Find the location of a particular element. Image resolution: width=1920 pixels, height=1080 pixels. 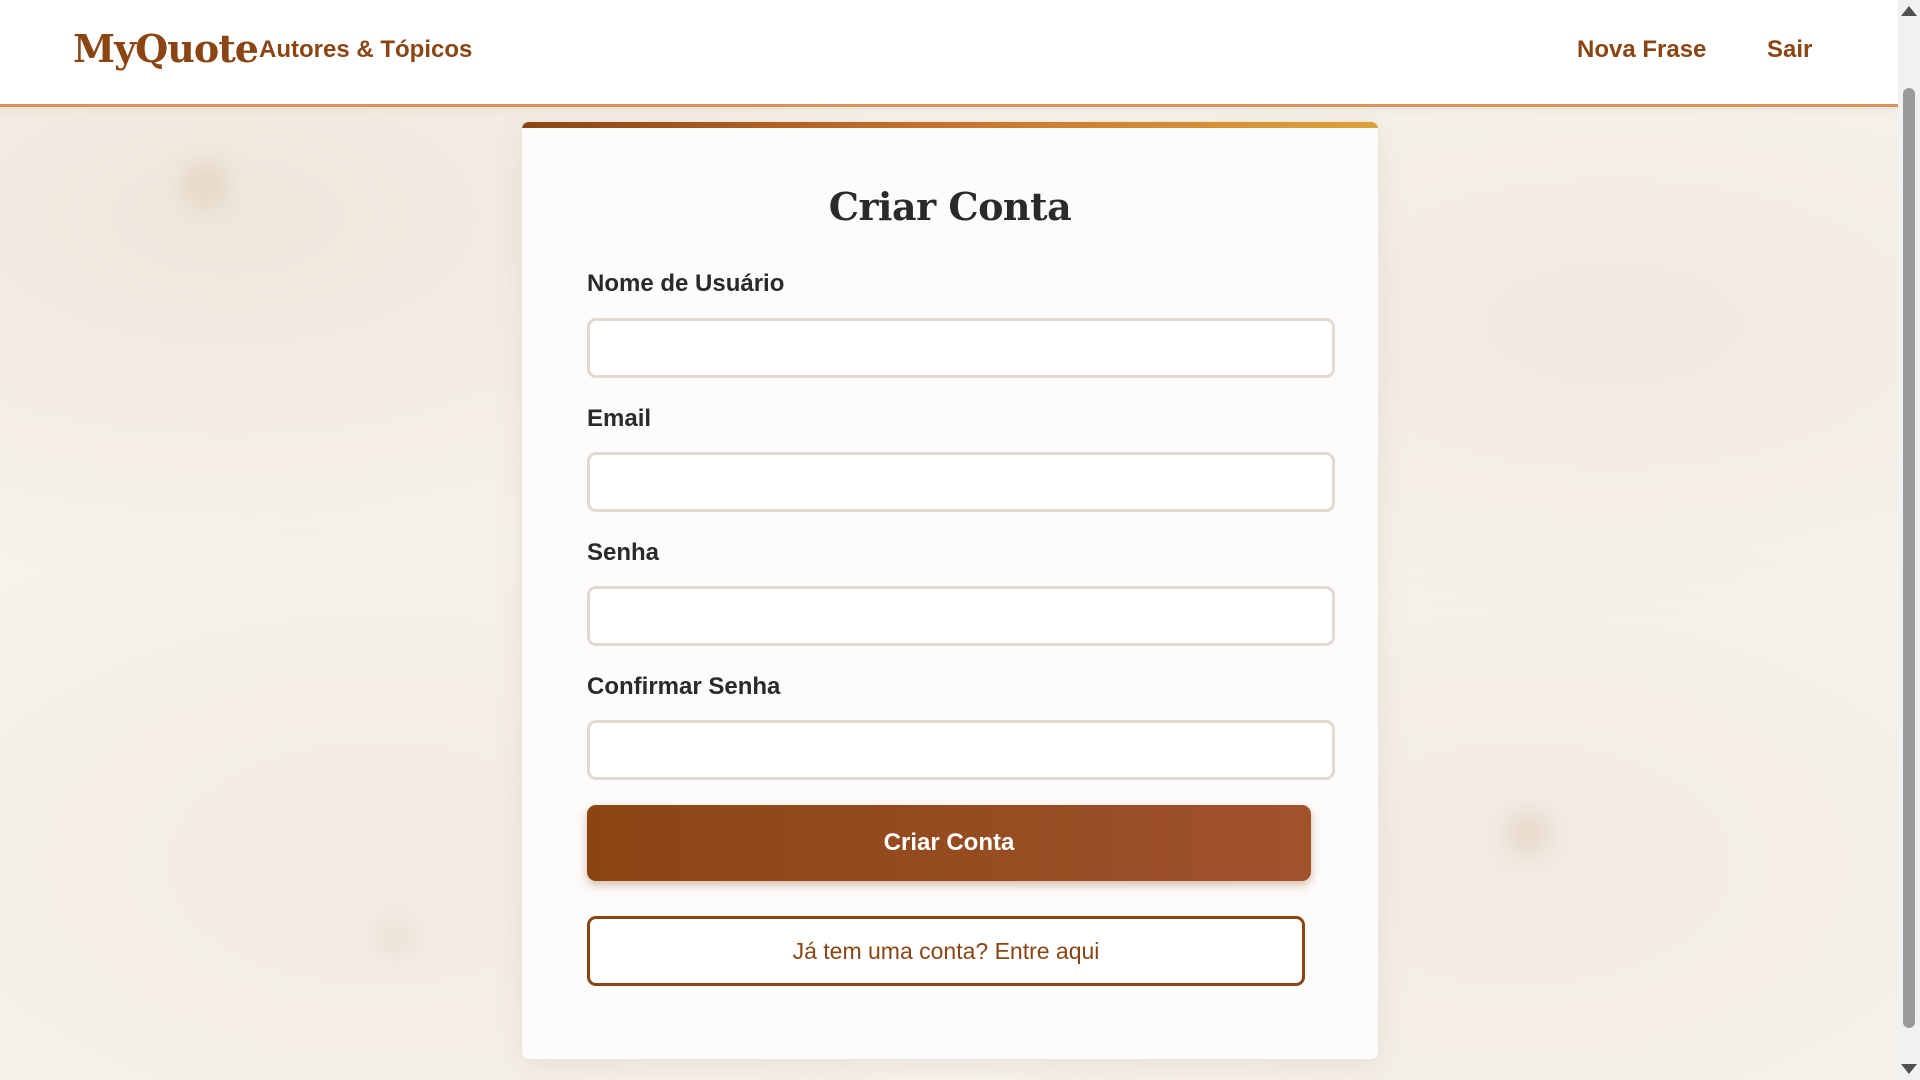

card-accent-bar is located at coordinates (950, 125).